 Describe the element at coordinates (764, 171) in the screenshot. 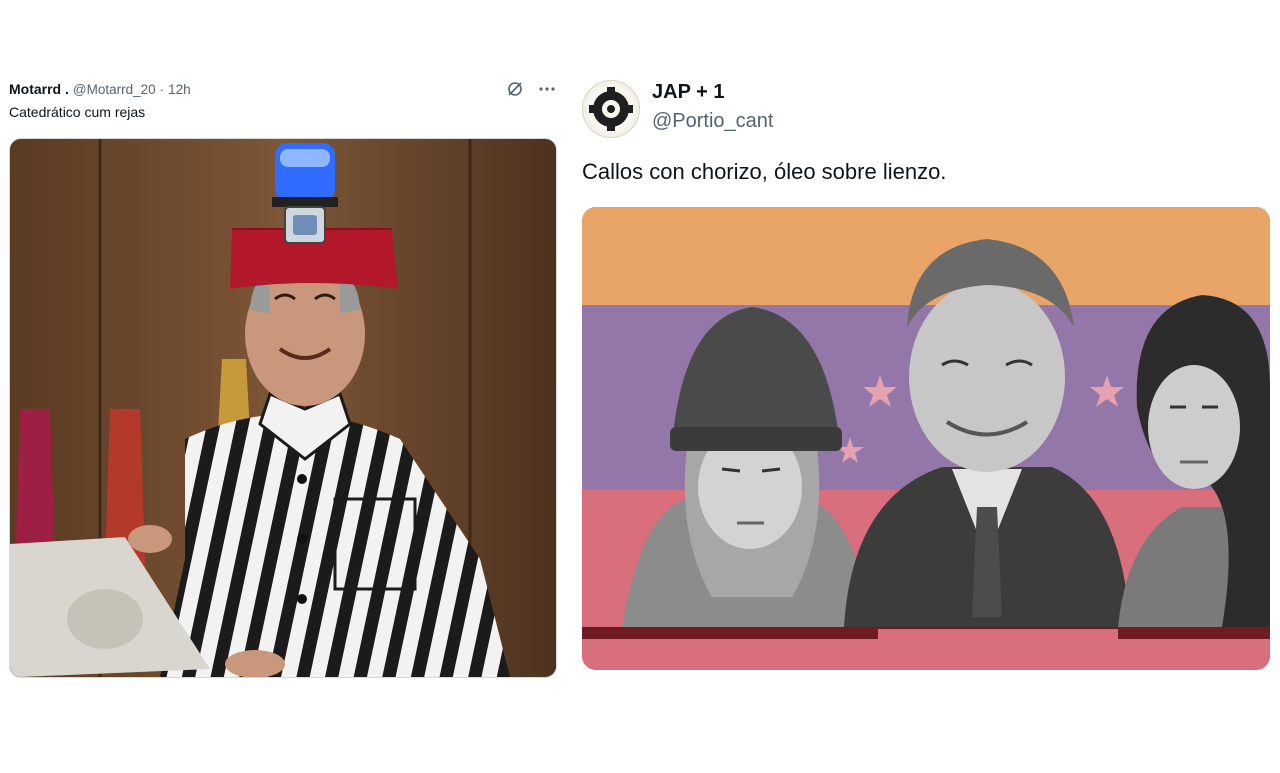

I see `tweet-text: Callos con chorizo, óleo sobre lienzo.` at that location.